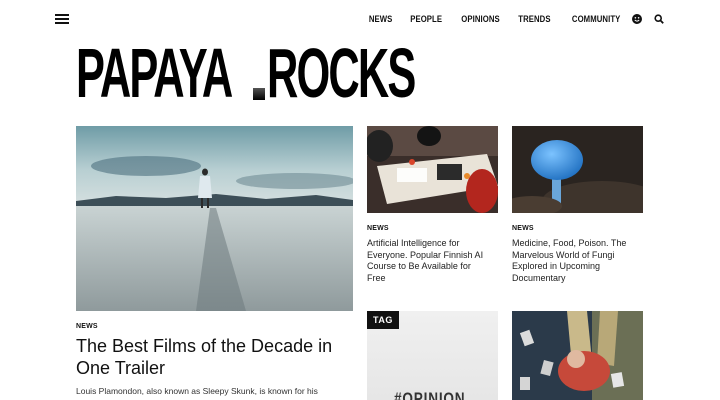 Image resolution: width=720 pixels, height=400 pixels. What do you see at coordinates (432, 169) in the screenshot?
I see `ai-course-image` at bounding box center [432, 169].